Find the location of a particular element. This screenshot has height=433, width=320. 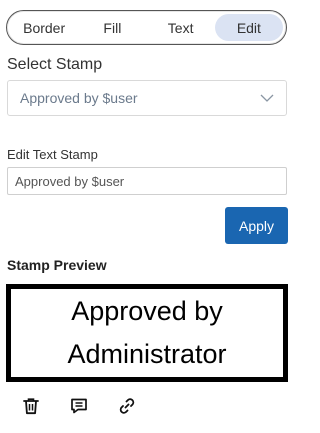

delete-button is located at coordinates (31, 406).